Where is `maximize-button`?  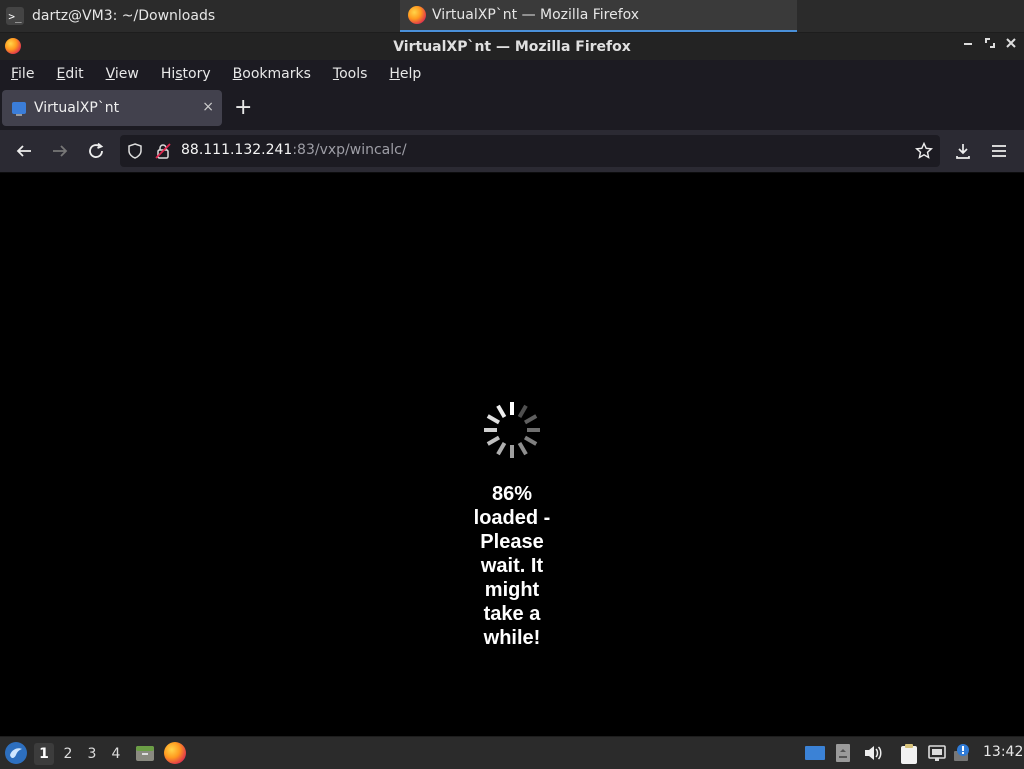
maximize-button is located at coordinates (990, 44).